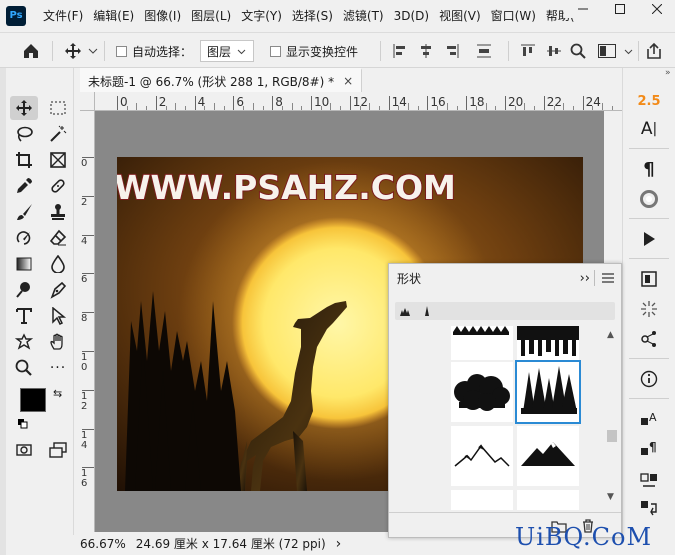  Describe the element at coordinates (58, 212) in the screenshot. I see `stamp-tool` at that location.